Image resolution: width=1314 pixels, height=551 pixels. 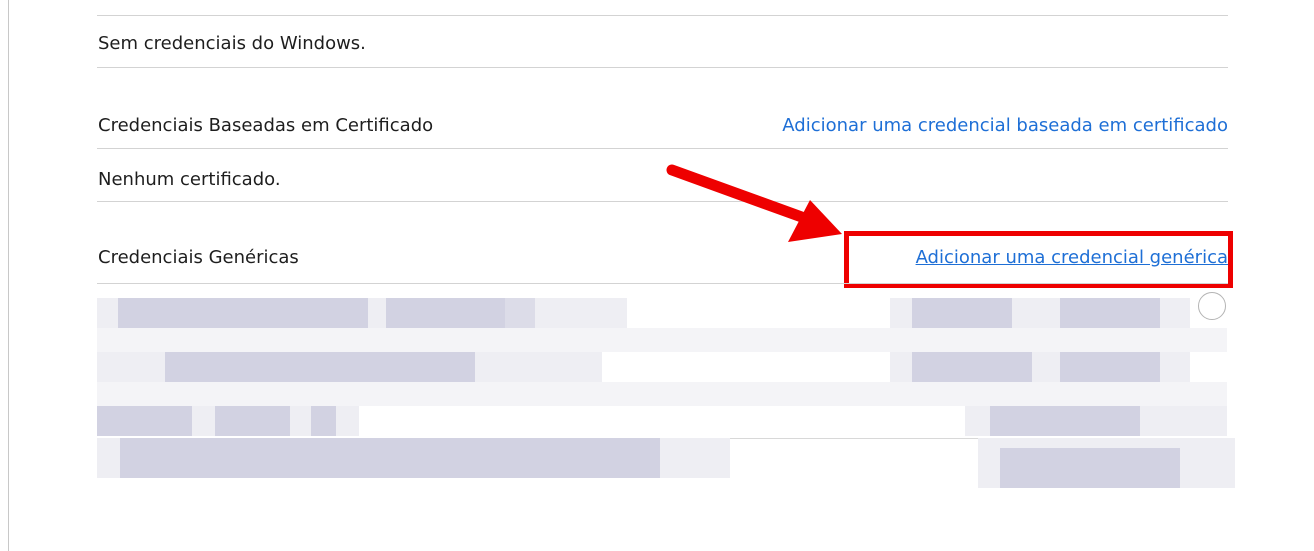 What do you see at coordinates (1038, 259) in the screenshot?
I see `highlight-box` at bounding box center [1038, 259].